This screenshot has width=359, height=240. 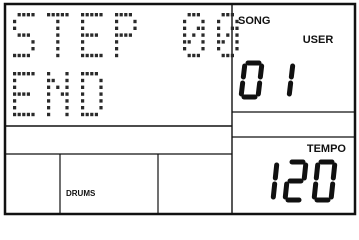 What do you see at coordinates (267, 80) in the screenshot?
I see `song-number-readout` at bounding box center [267, 80].